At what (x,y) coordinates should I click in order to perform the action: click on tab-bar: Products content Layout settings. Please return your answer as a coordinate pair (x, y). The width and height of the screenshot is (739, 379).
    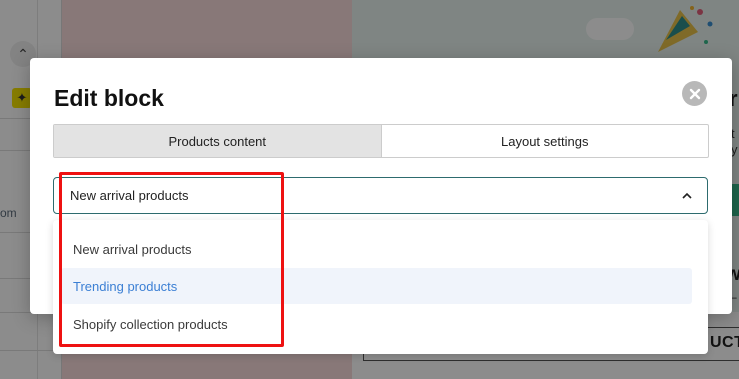
    Looking at the image, I should click on (381, 141).